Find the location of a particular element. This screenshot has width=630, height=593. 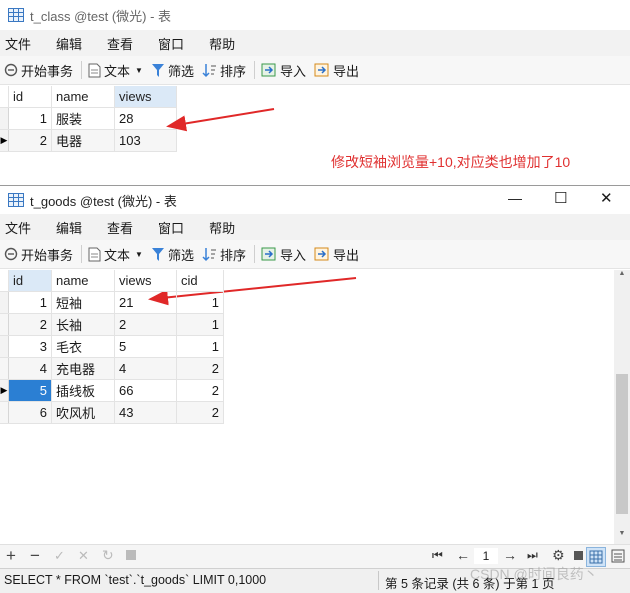

maximize-button: ☐ is located at coordinates (560, 198).